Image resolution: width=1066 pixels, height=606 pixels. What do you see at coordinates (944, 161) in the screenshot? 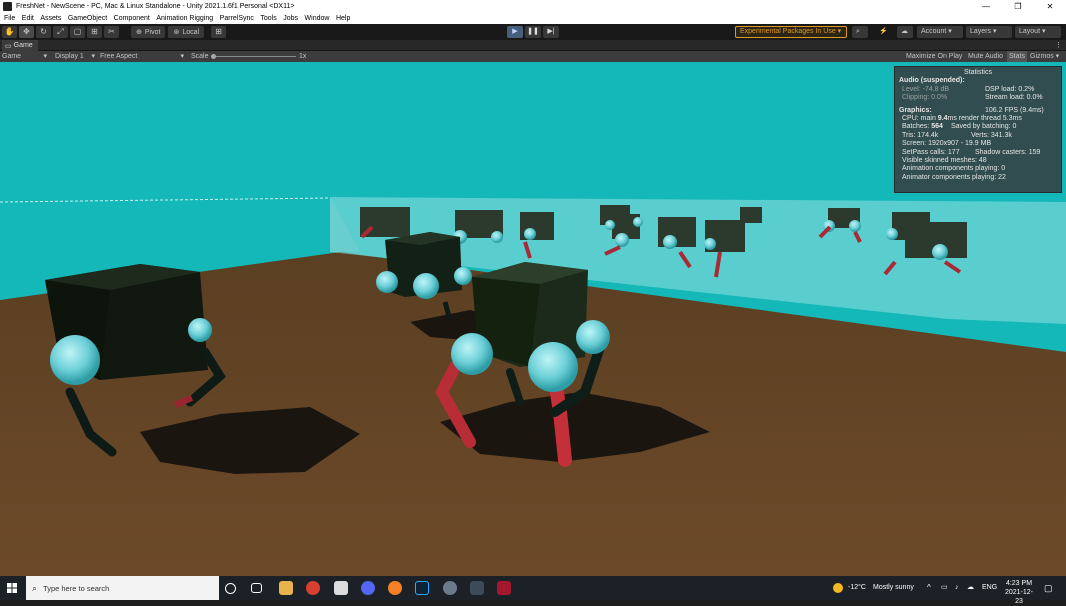
I see `skinned-meshes-readout: Visible skinned meshes: 48` at bounding box center [944, 161].